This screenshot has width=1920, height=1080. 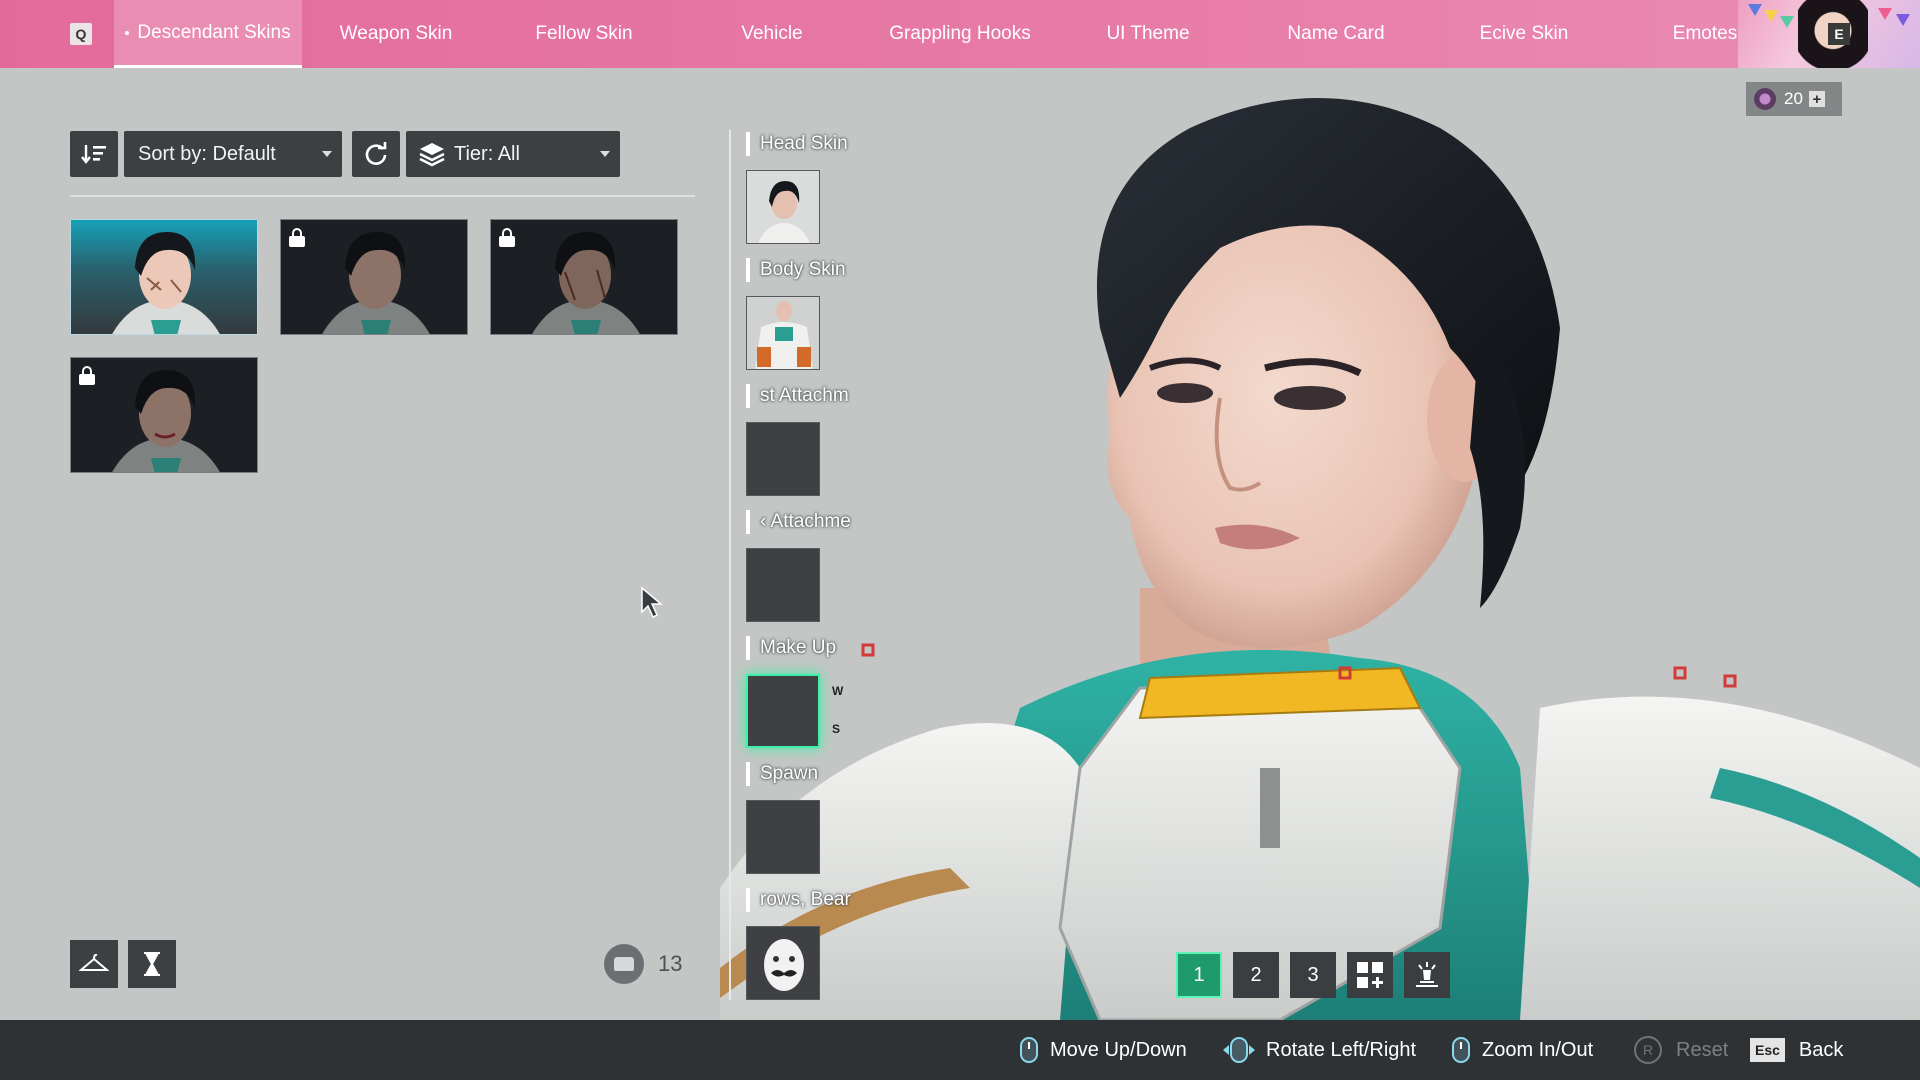 What do you see at coordinates (806, 396) in the screenshot?
I see `slot-label-attachment-1: st Attachm` at bounding box center [806, 396].